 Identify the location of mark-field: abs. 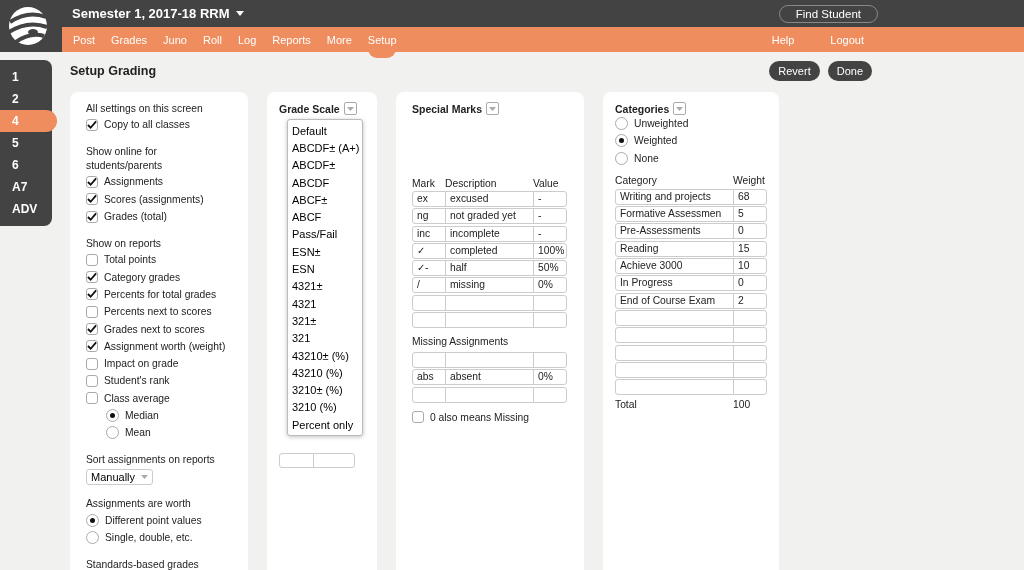
(429, 377).